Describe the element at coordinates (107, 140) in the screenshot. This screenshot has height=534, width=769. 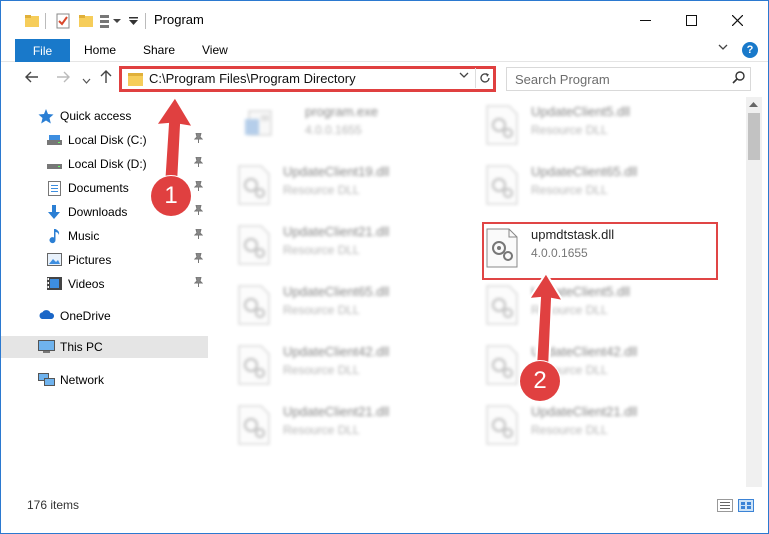
I see `sidebar-item-label: Local Disk (C:)` at that location.